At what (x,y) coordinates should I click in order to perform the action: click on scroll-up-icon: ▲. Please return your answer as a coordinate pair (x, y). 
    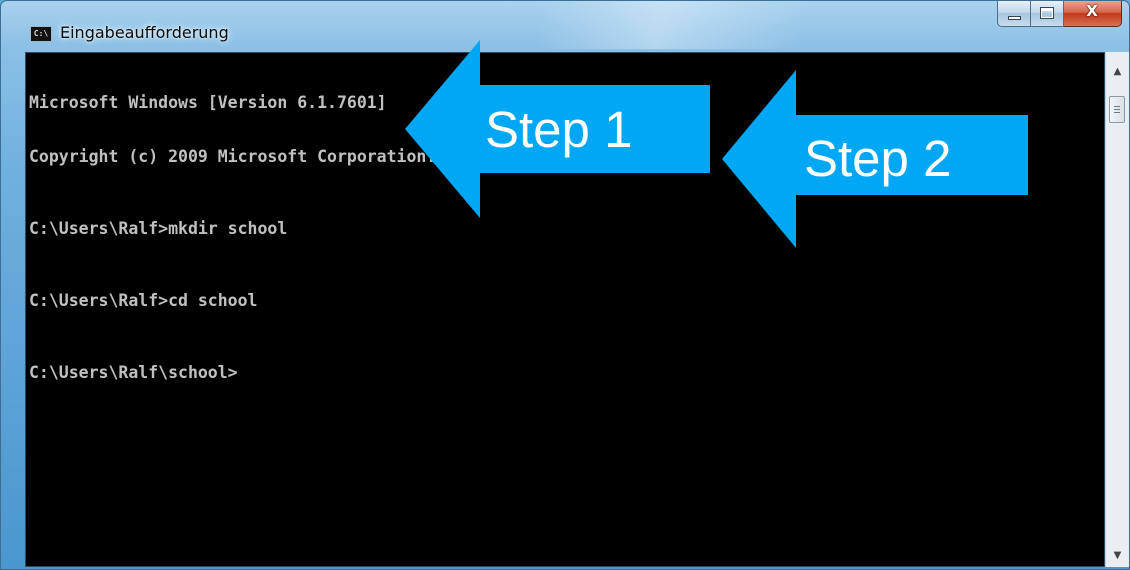
    Looking at the image, I should click on (1117, 71).